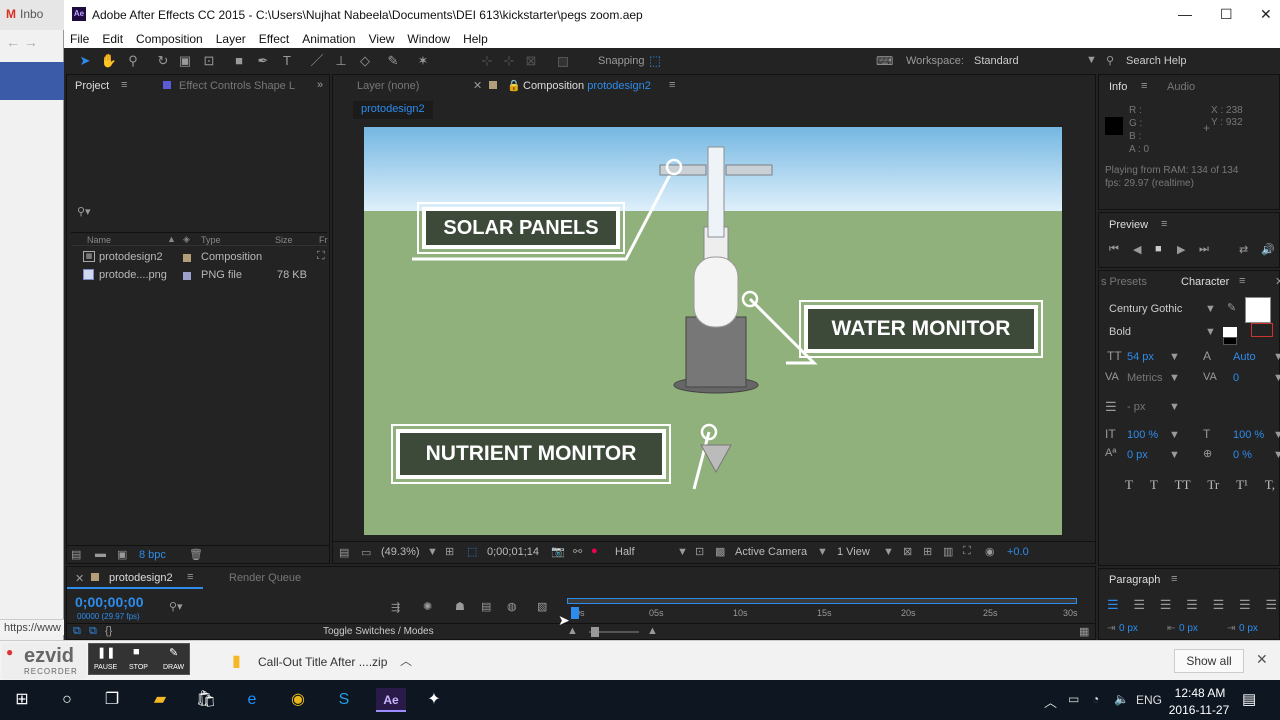 This screenshot has height=720, width=1280. What do you see at coordinates (1209, 661) in the screenshot?
I see `show-all-button: Show all` at bounding box center [1209, 661].